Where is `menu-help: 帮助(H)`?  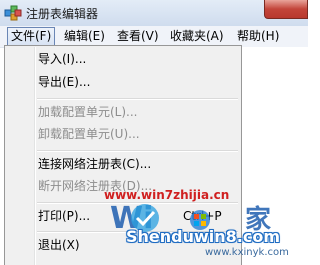 menu-help: 帮助(H) is located at coordinates (258, 36).